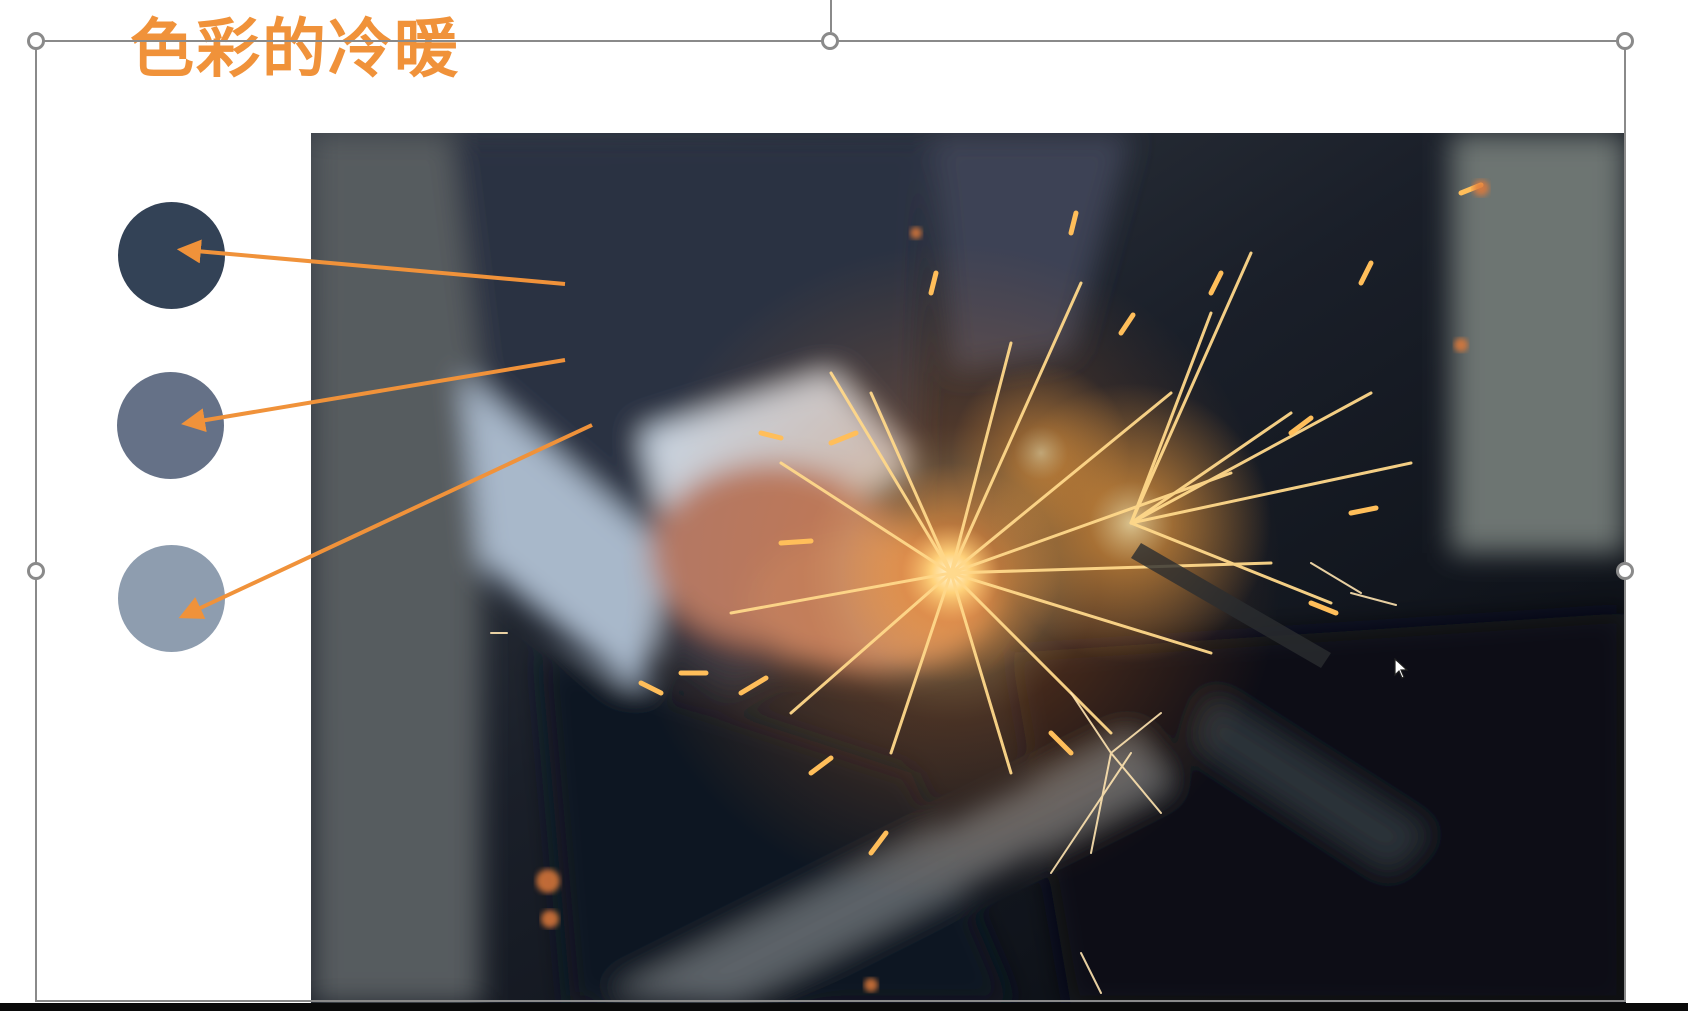 This screenshot has height=1011, width=1688. What do you see at coordinates (1401, 668) in the screenshot?
I see `mouse-pointer-icon` at bounding box center [1401, 668].